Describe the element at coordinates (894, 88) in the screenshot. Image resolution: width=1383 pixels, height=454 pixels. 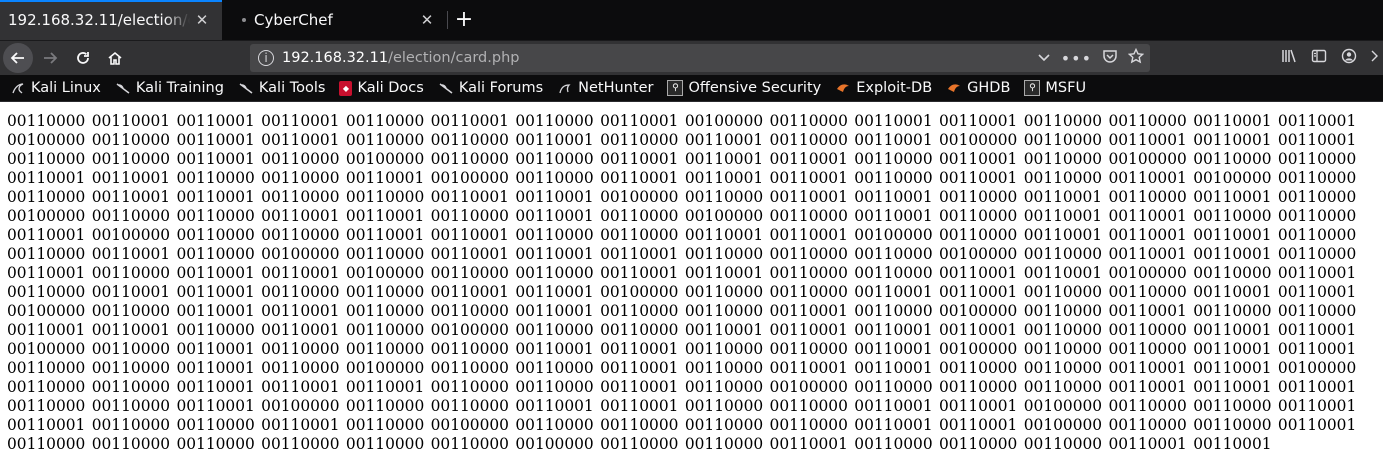
I see `bookmark-label: Exploit-DB` at that location.